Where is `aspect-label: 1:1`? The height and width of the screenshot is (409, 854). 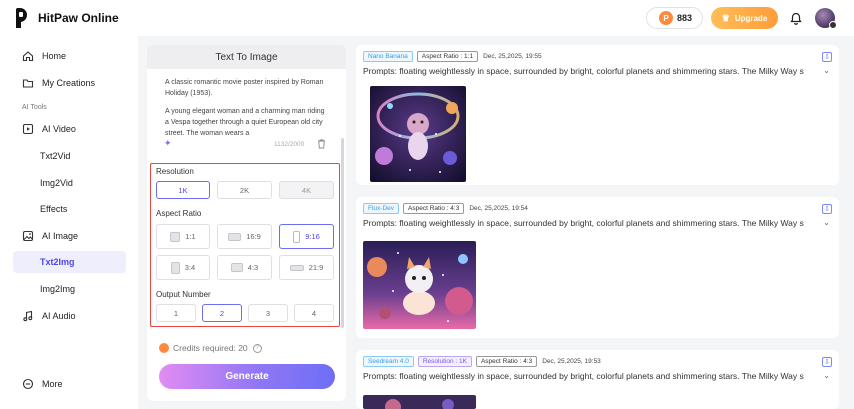
aspect-label: 1:1 is located at coordinates (190, 236).